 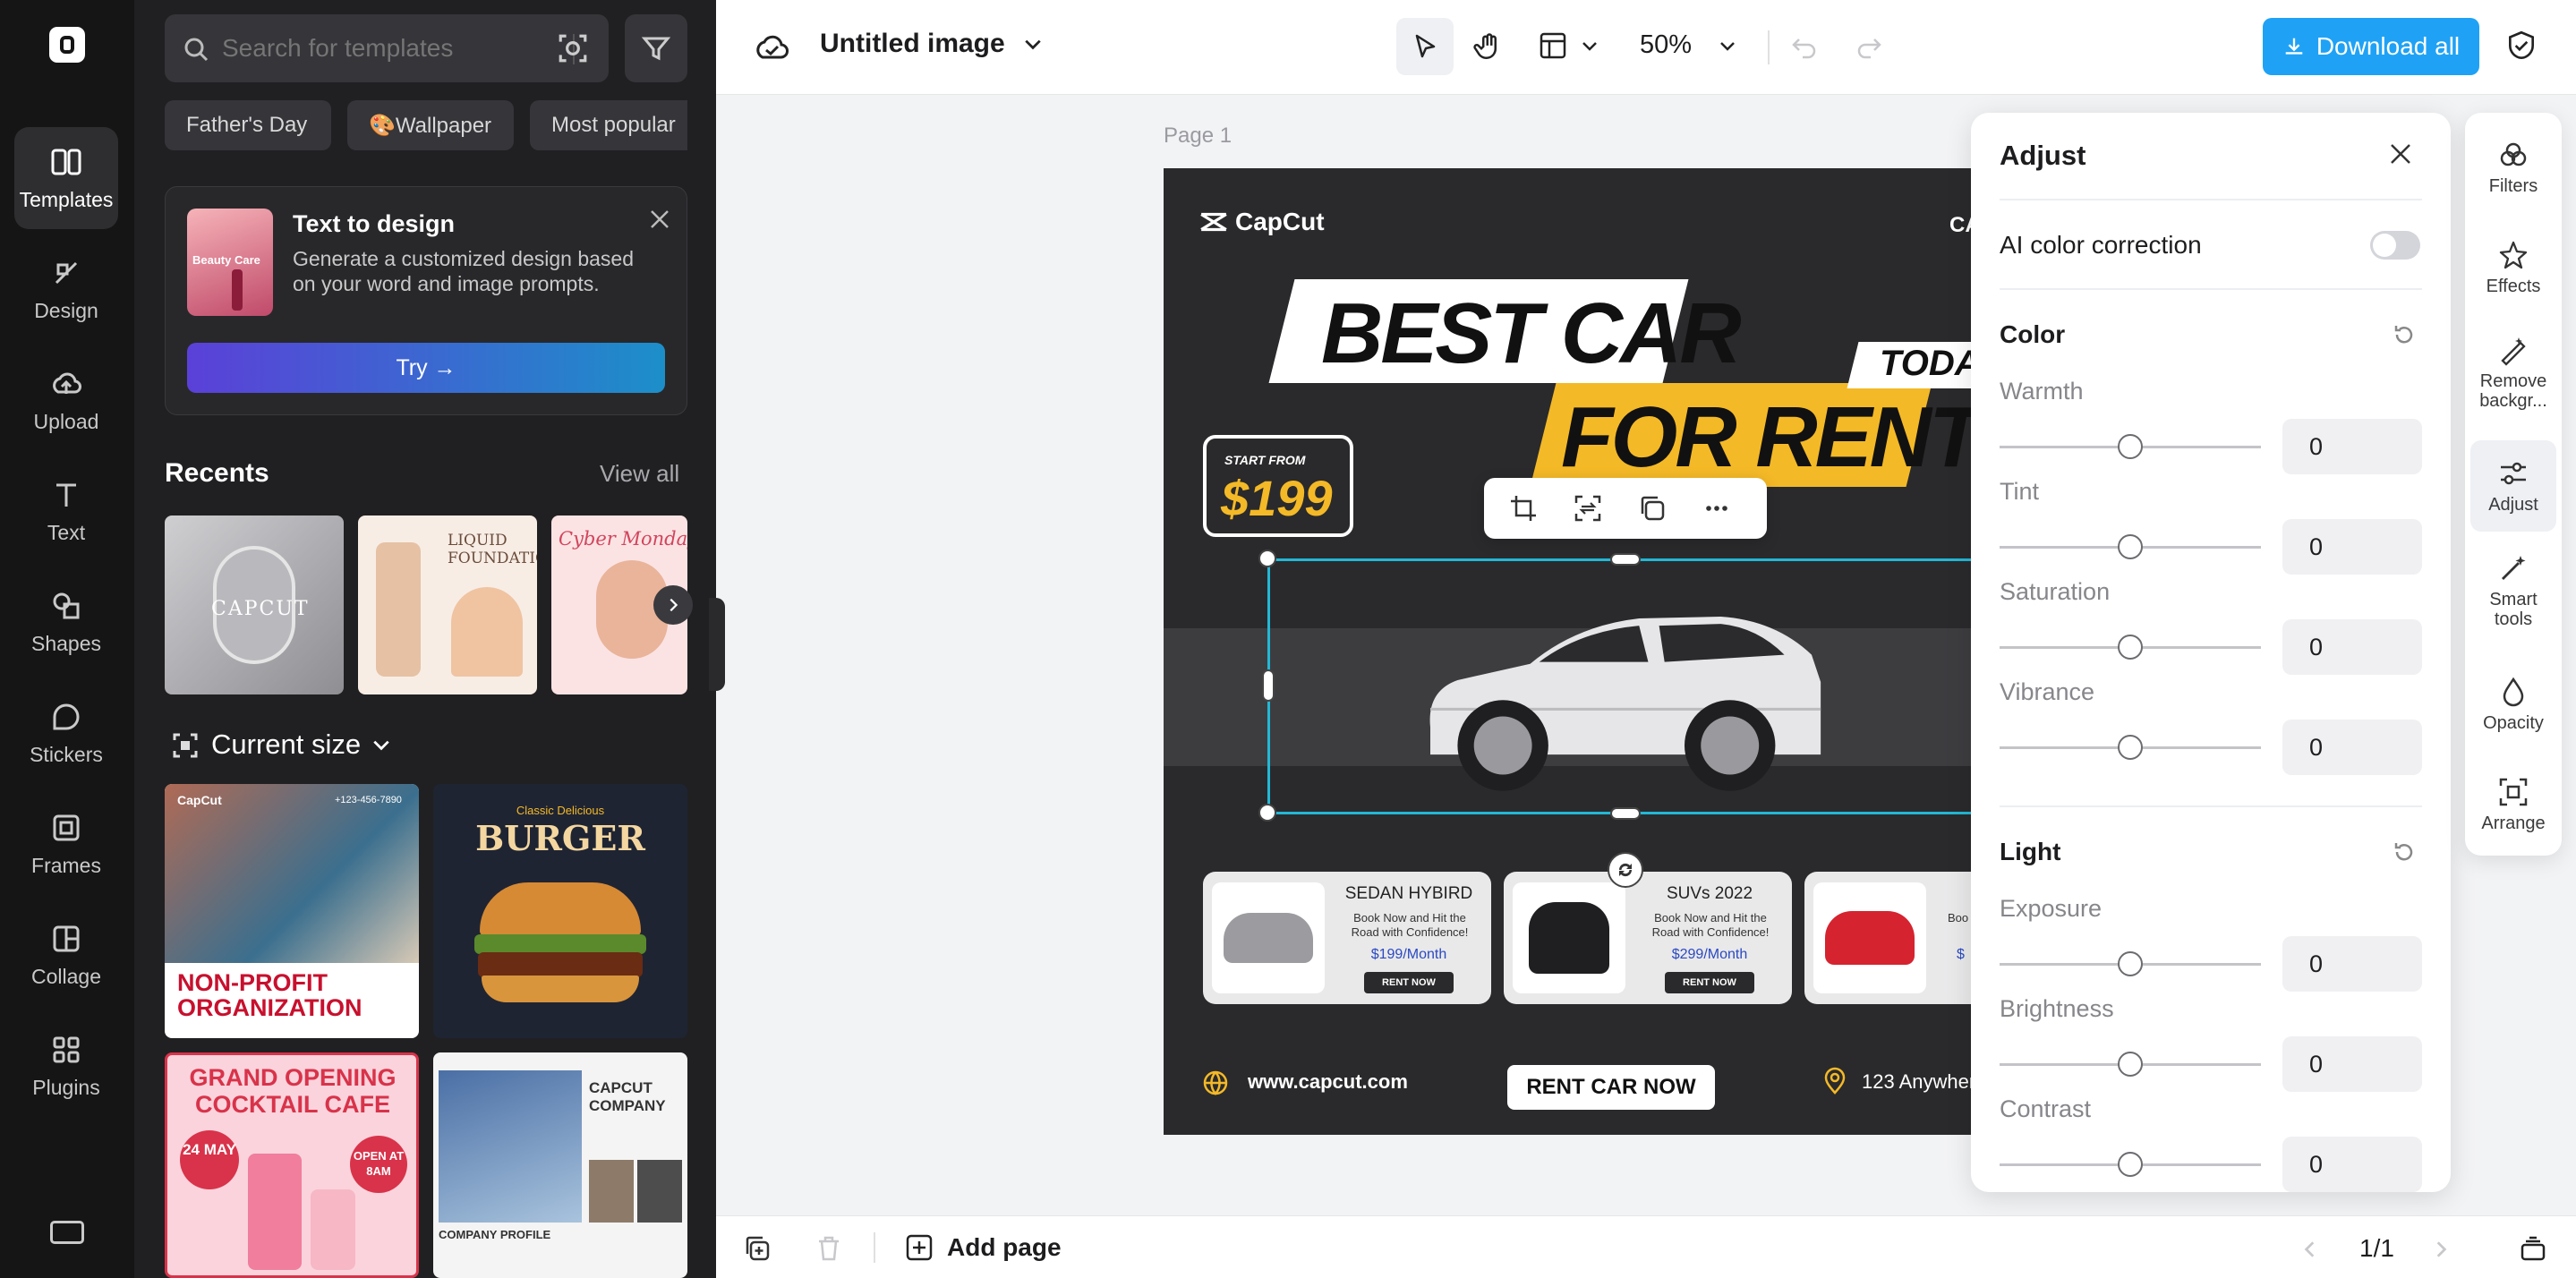 What do you see at coordinates (2513, 255) in the screenshot?
I see `effects-icon` at bounding box center [2513, 255].